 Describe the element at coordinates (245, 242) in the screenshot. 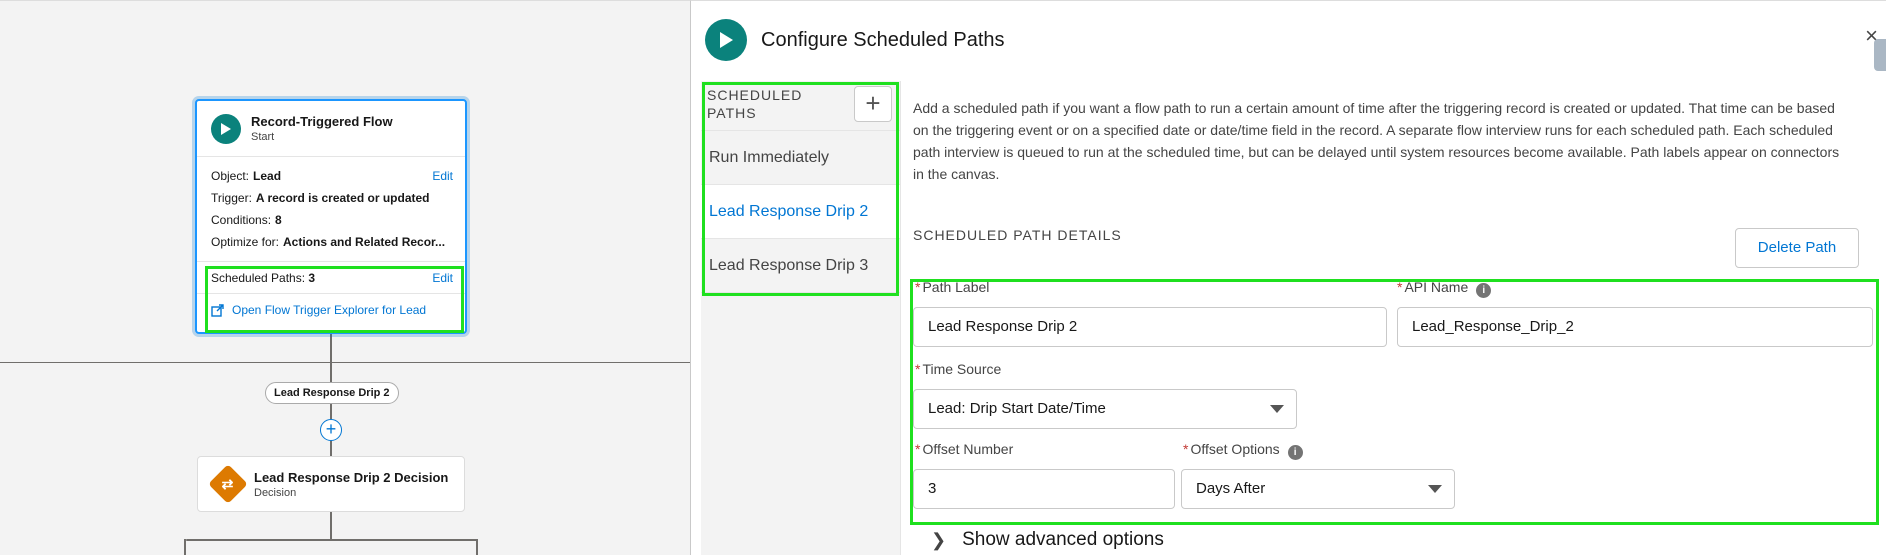

I see `optimize-label: Optimize for:` at that location.